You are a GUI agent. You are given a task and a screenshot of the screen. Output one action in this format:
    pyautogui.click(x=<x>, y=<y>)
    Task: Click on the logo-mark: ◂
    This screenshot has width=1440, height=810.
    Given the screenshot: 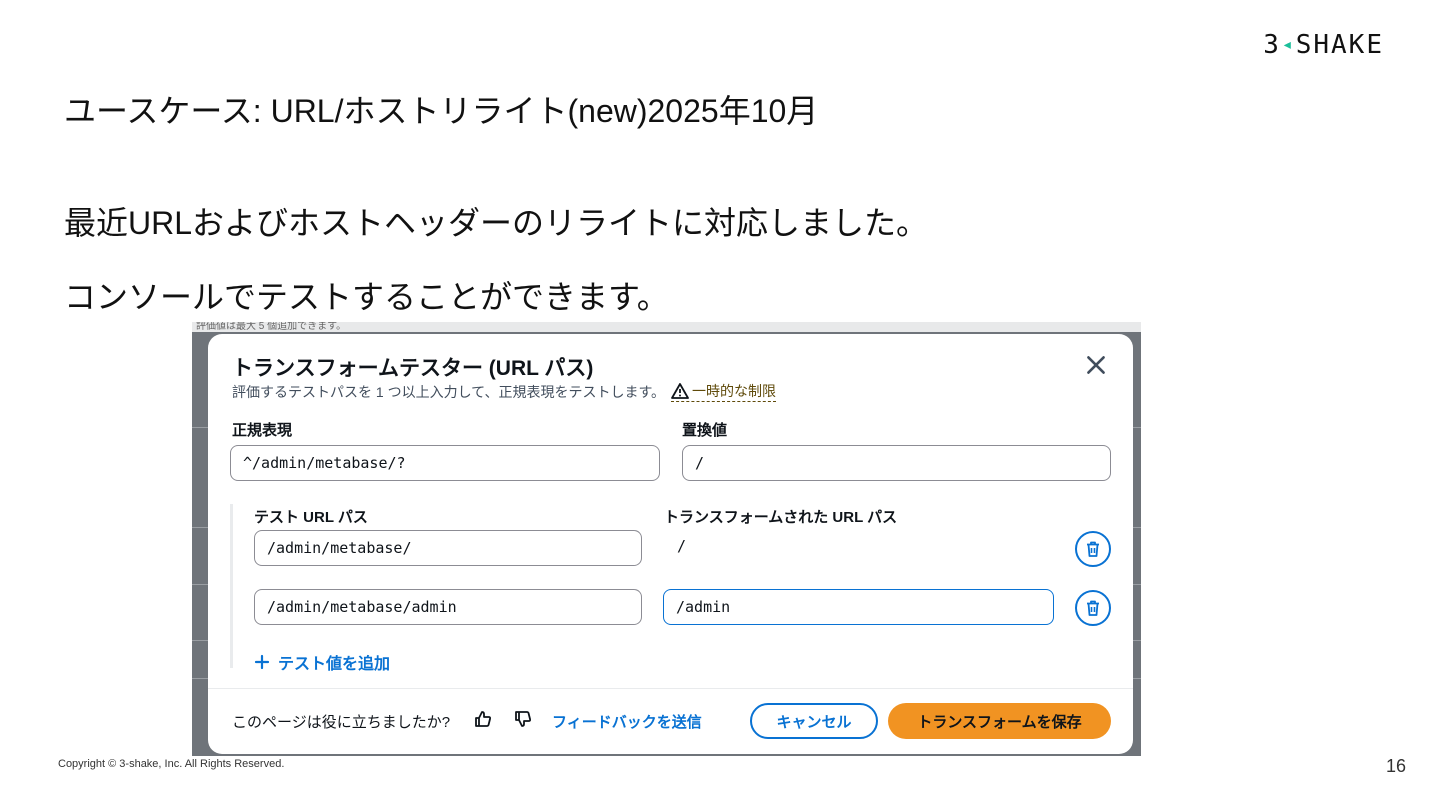 What is the action you would take?
    pyautogui.click(x=1288, y=44)
    